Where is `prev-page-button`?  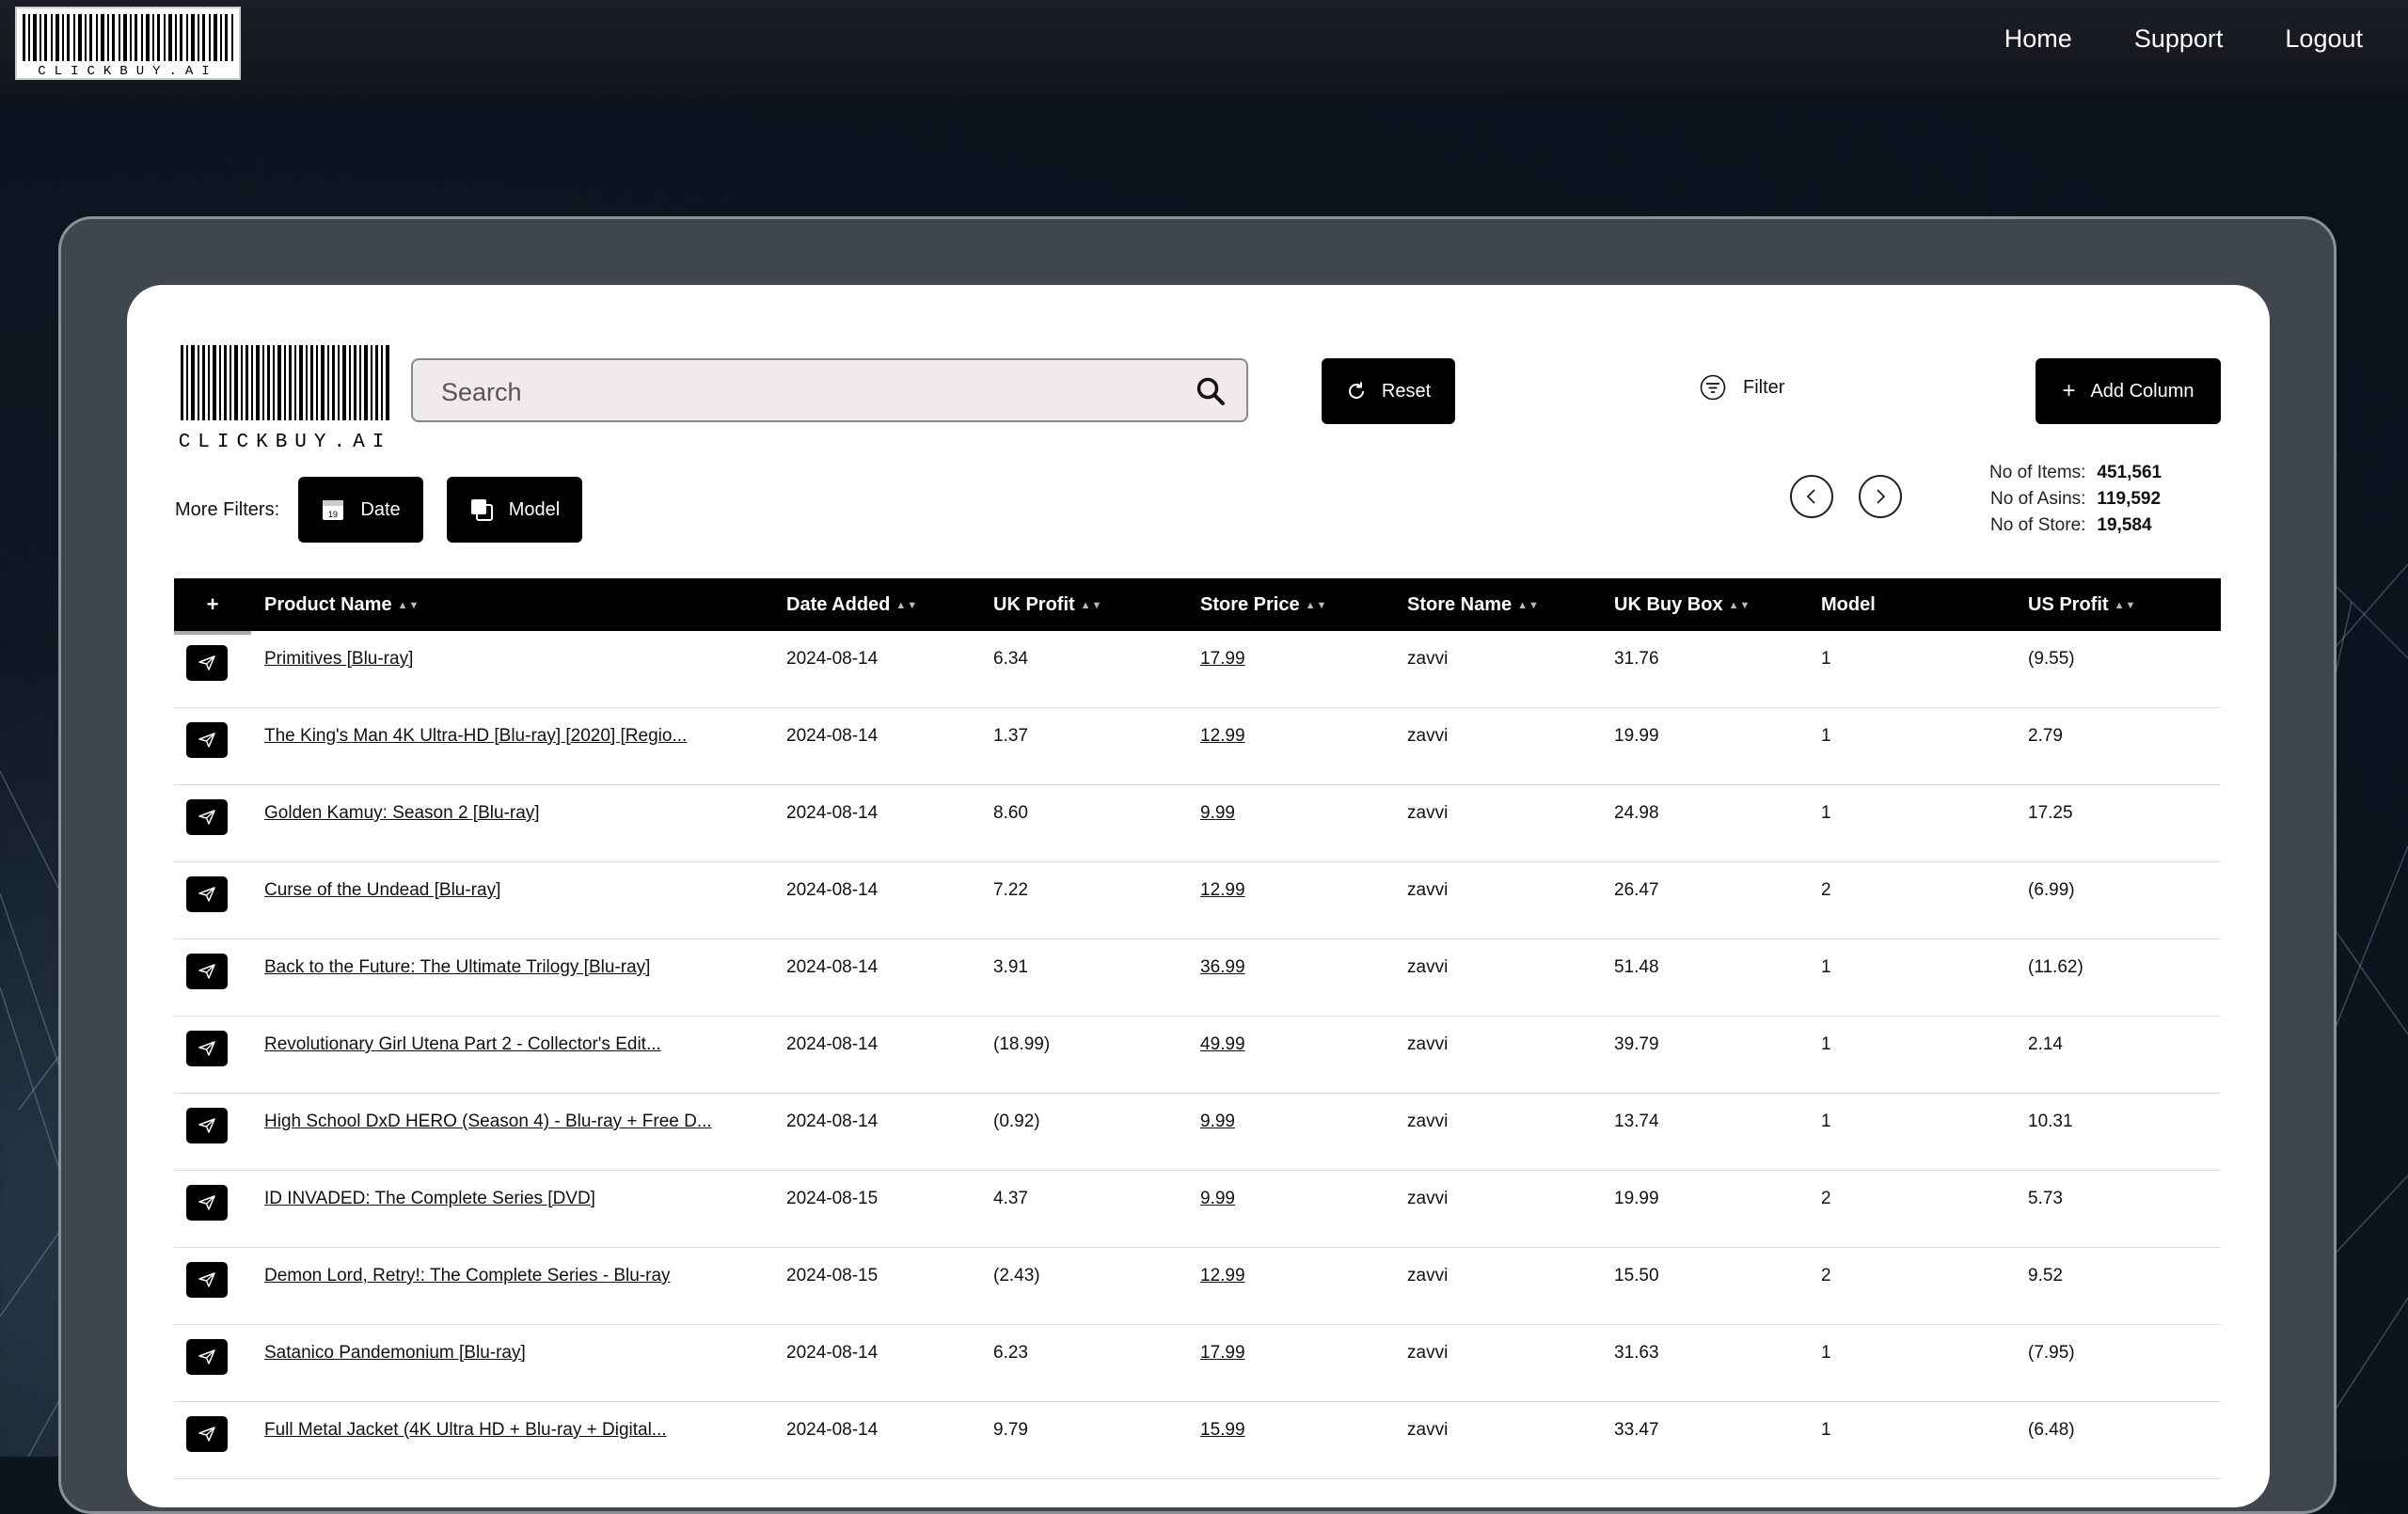
prev-page-button is located at coordinates (1812, 497).